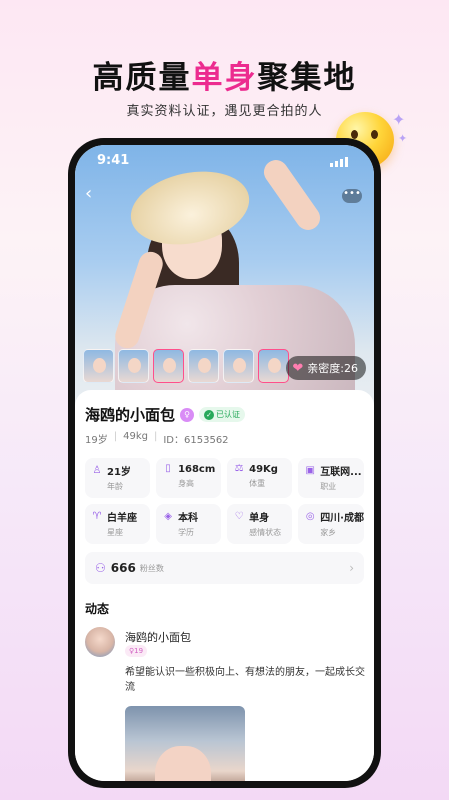 This screenshot has width=449, height=800. I want to click on photo-thumbnails, so click(186, 366).